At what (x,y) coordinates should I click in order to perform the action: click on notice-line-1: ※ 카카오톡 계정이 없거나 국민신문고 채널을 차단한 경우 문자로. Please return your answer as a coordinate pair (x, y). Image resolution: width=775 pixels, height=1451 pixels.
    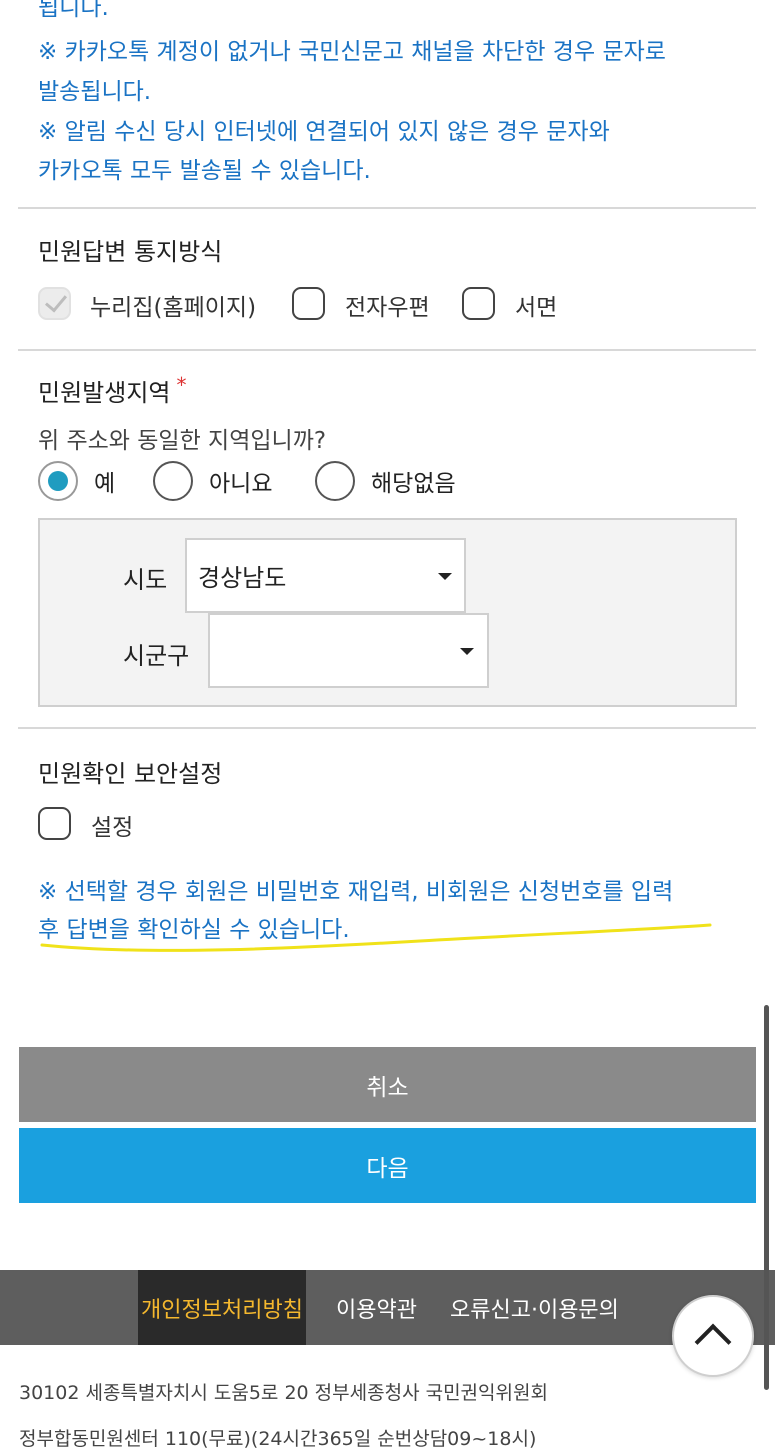
    Looking at the image, I should click on (352, 52).